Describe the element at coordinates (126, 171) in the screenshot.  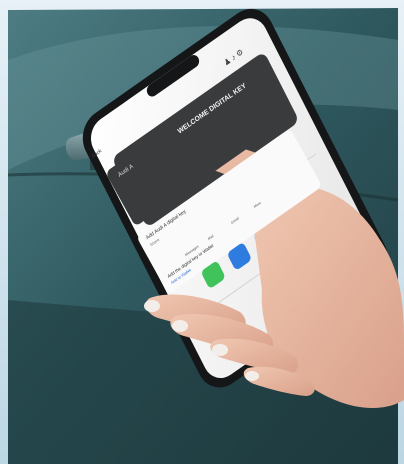
I see `car-label: Audi A` at that location.